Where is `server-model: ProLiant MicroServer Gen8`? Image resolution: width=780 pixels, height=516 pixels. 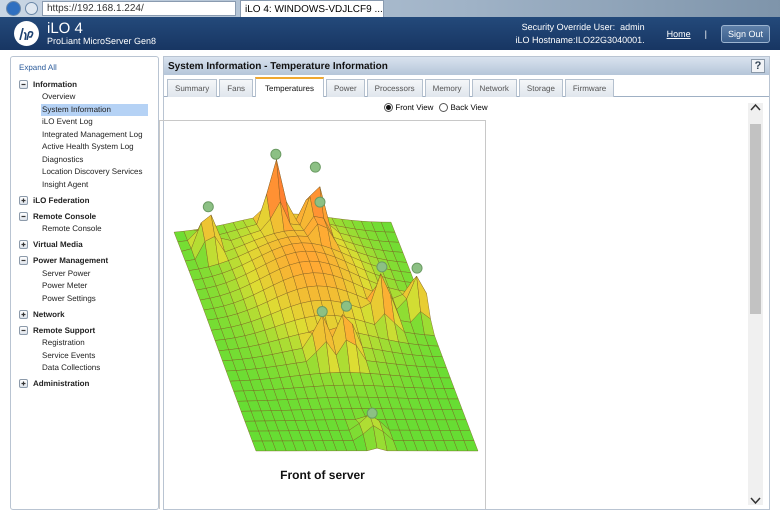
server-model: ProLiant MicroServer Gen8 is located at coordinates (102, 41).